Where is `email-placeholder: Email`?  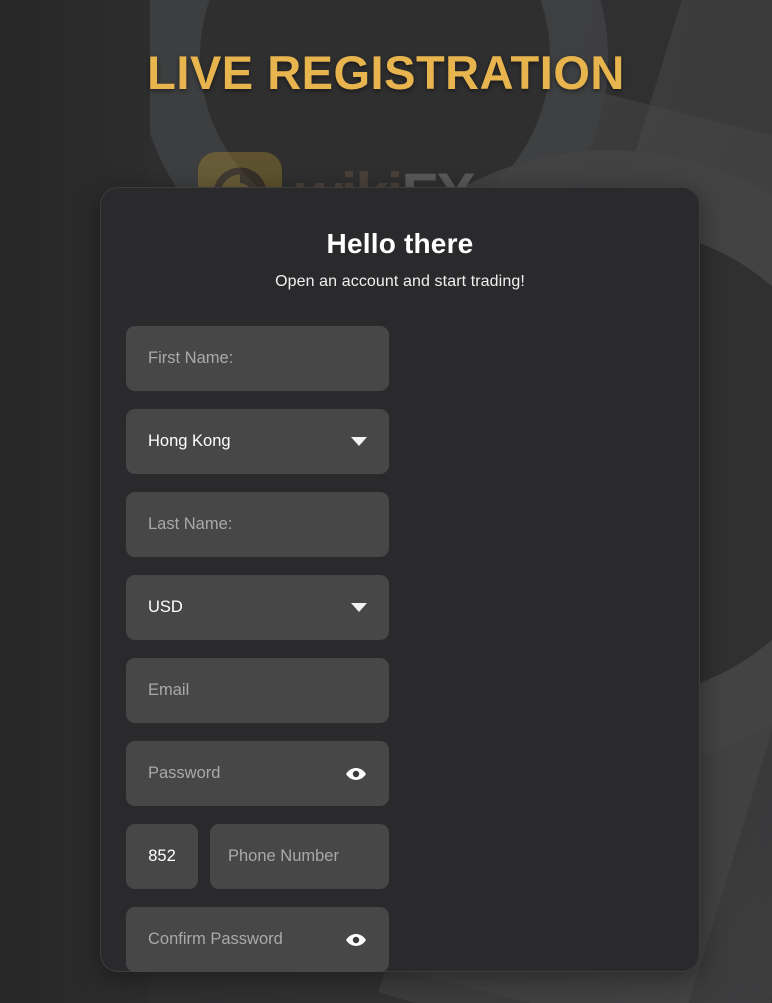
email-placeholder: Email is located at coordinates (169, 690).